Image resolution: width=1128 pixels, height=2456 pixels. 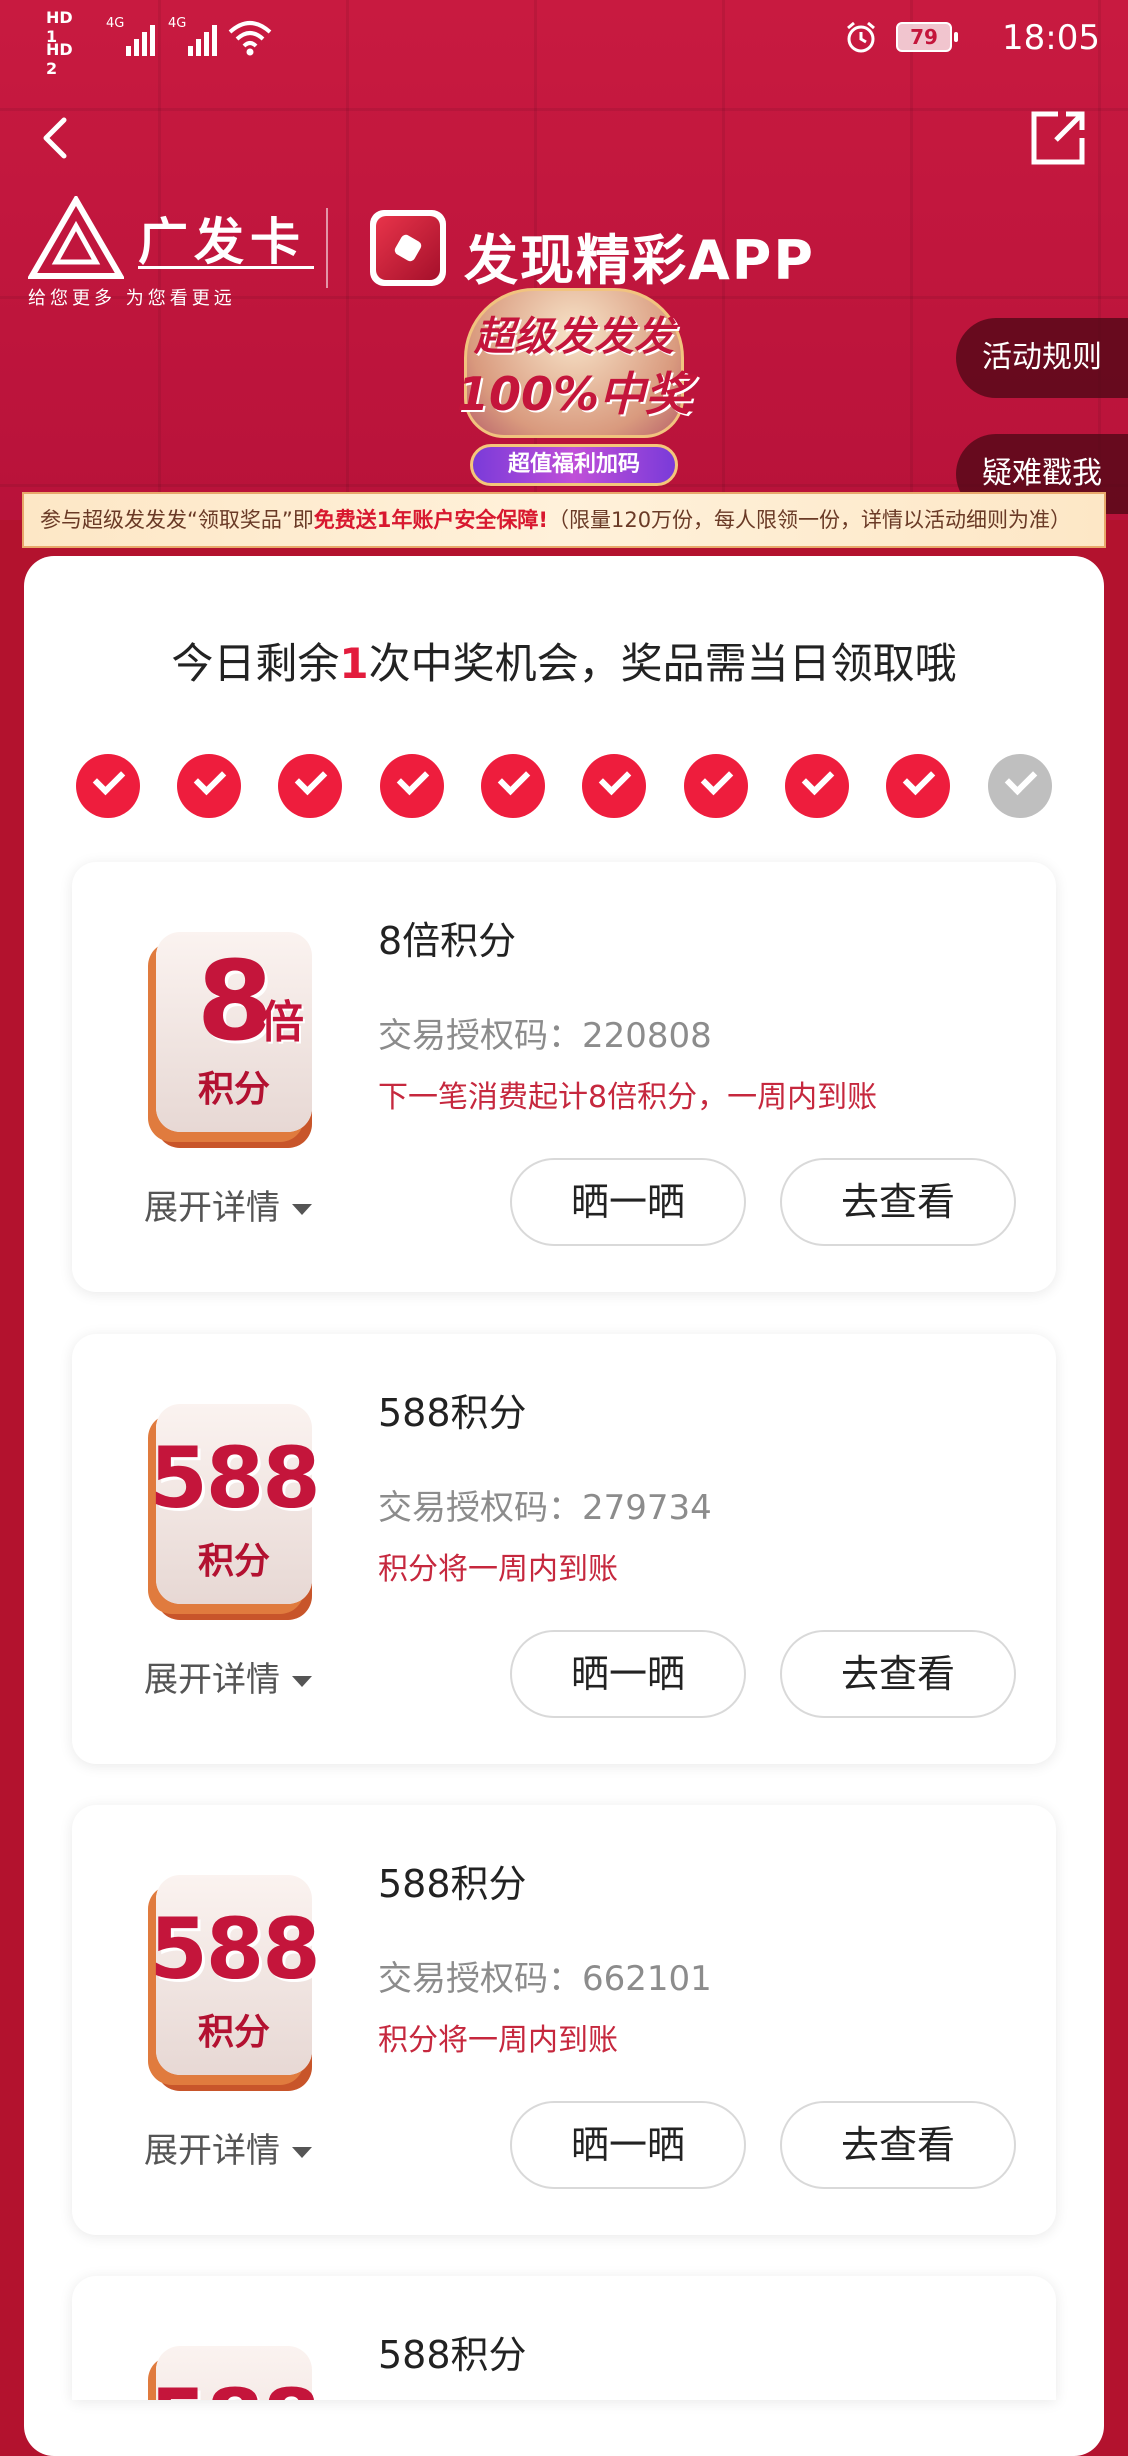 What do you see at coordinates (115, 23) in the screenshot?
I see `network1-label: 4G` at bounding box center [115, 23].